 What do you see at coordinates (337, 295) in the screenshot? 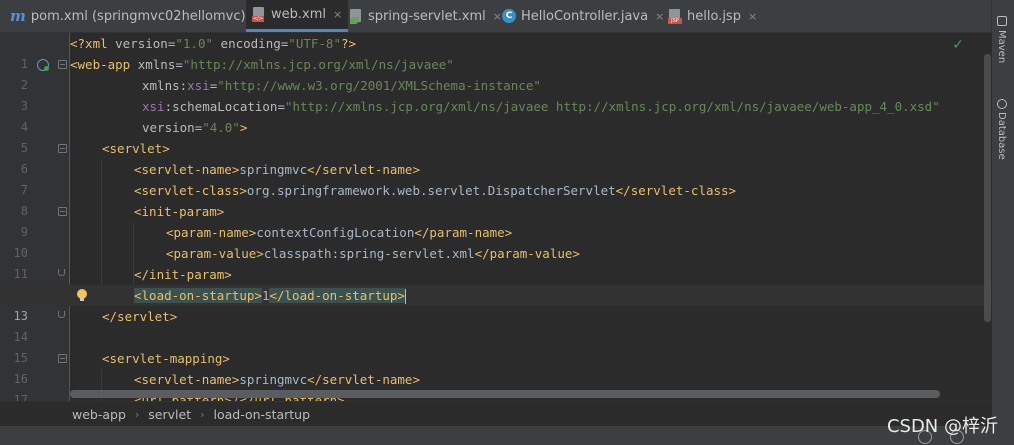
I see `tag-close-highlighted: </load-on-startup>` at bounding box center [337, 295].